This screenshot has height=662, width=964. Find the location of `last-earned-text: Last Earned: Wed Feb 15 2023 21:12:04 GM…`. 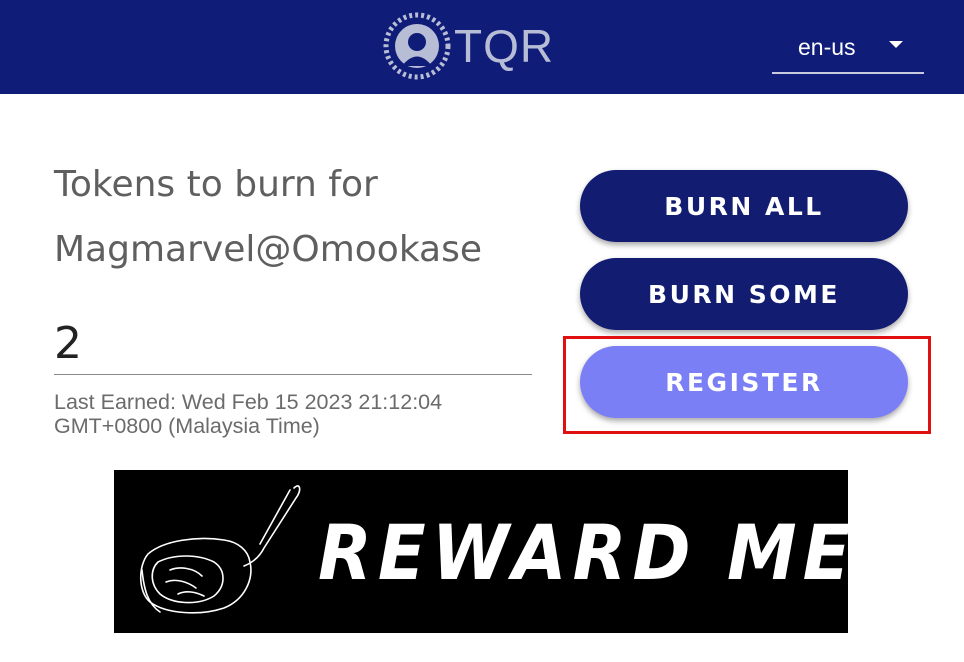

last-earned-text: Last Earned: Wed Feb 15 2023 21:12:04 GM… is located at coordinates (289, 414).